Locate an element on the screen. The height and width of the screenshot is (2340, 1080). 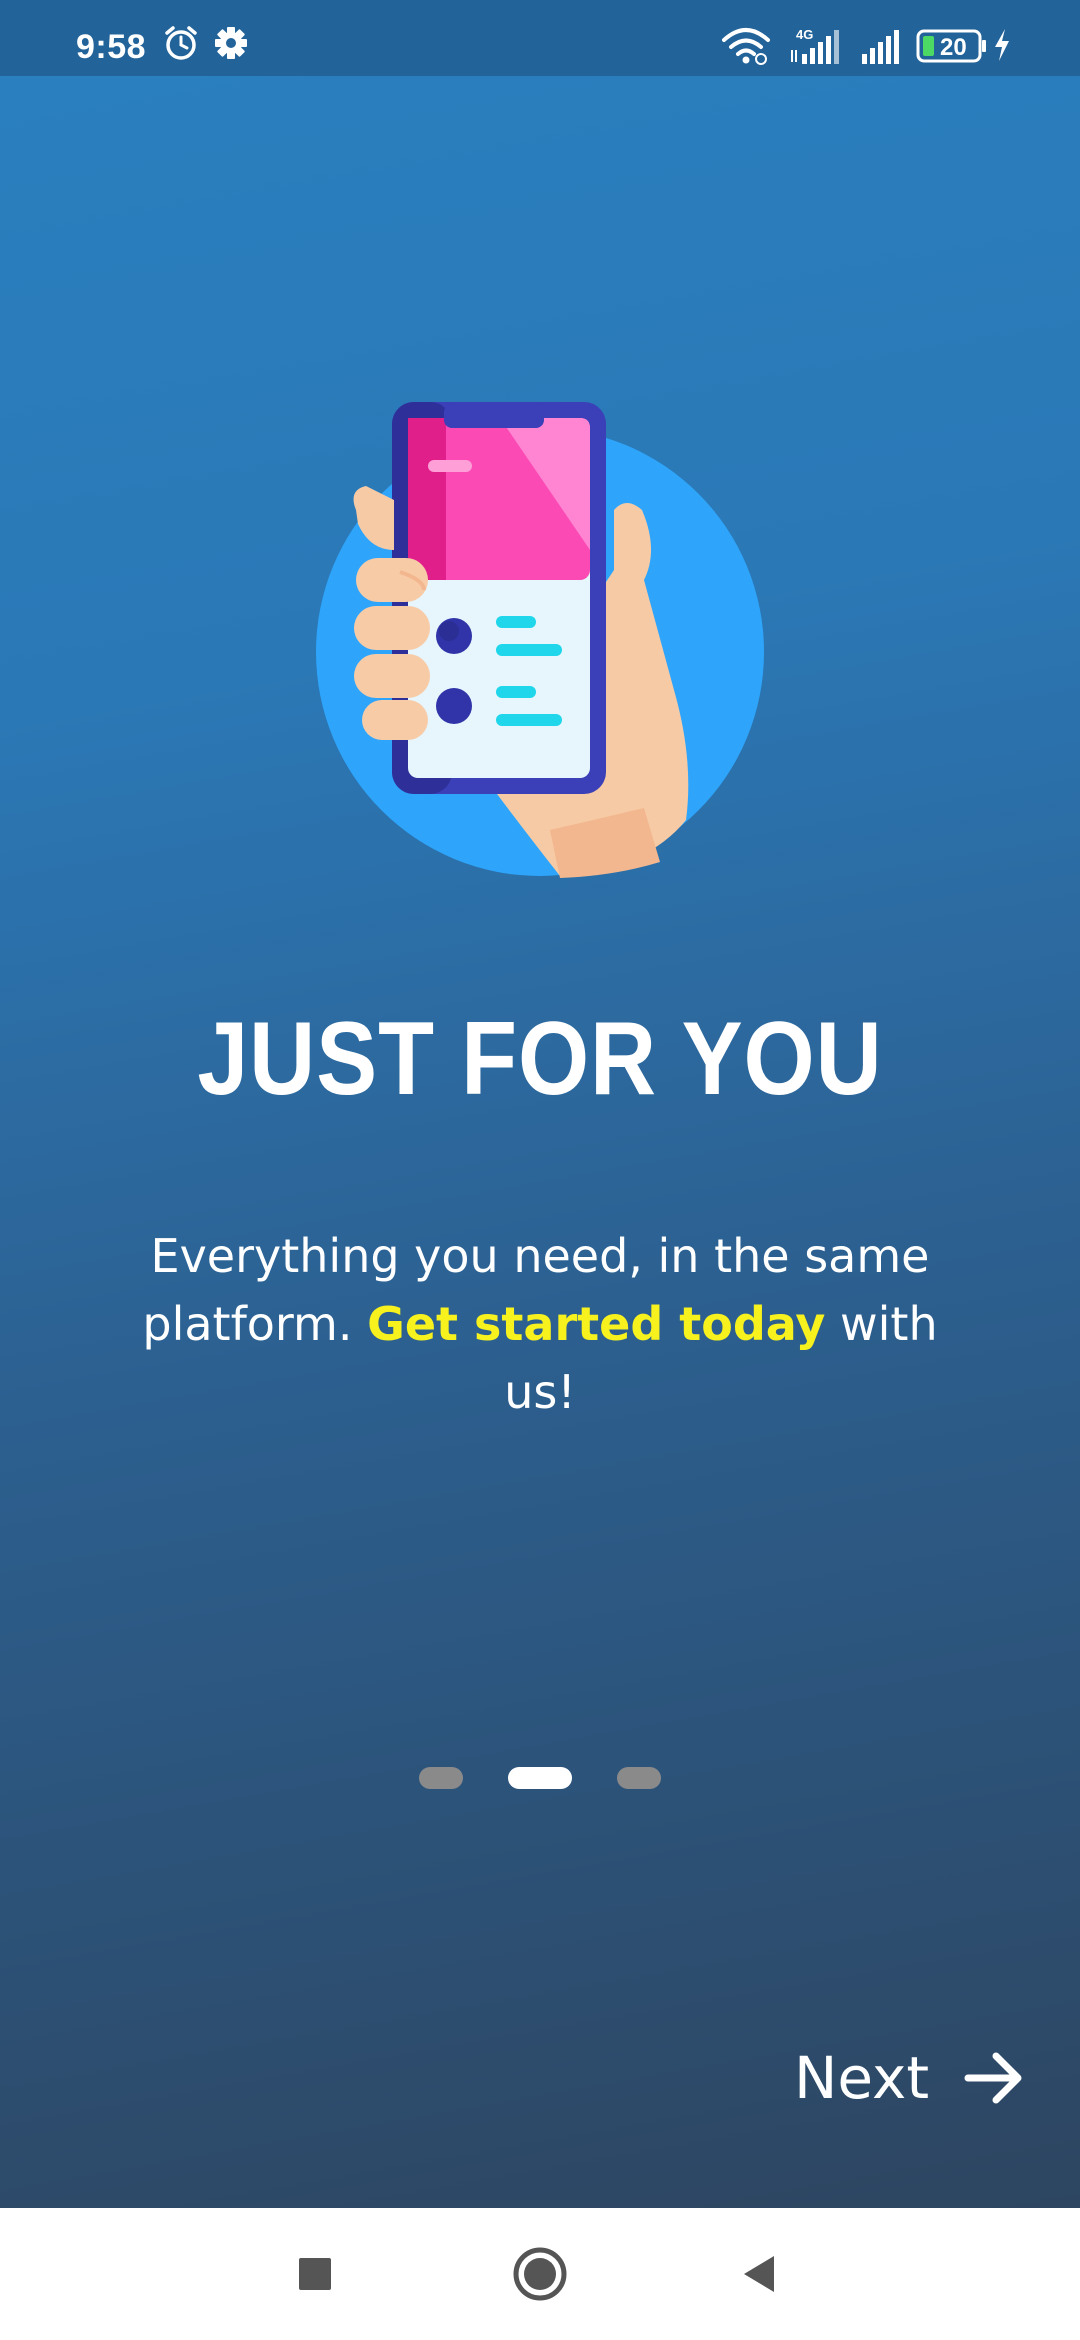
wifi-icon is located at coordinates (746, 48).